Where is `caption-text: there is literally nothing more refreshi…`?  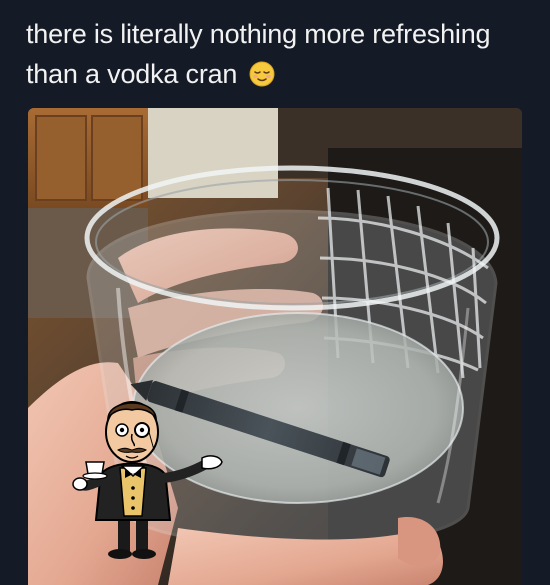
caption-text: there is literally nothing more refreshi… is located at coordinates (276, 56).